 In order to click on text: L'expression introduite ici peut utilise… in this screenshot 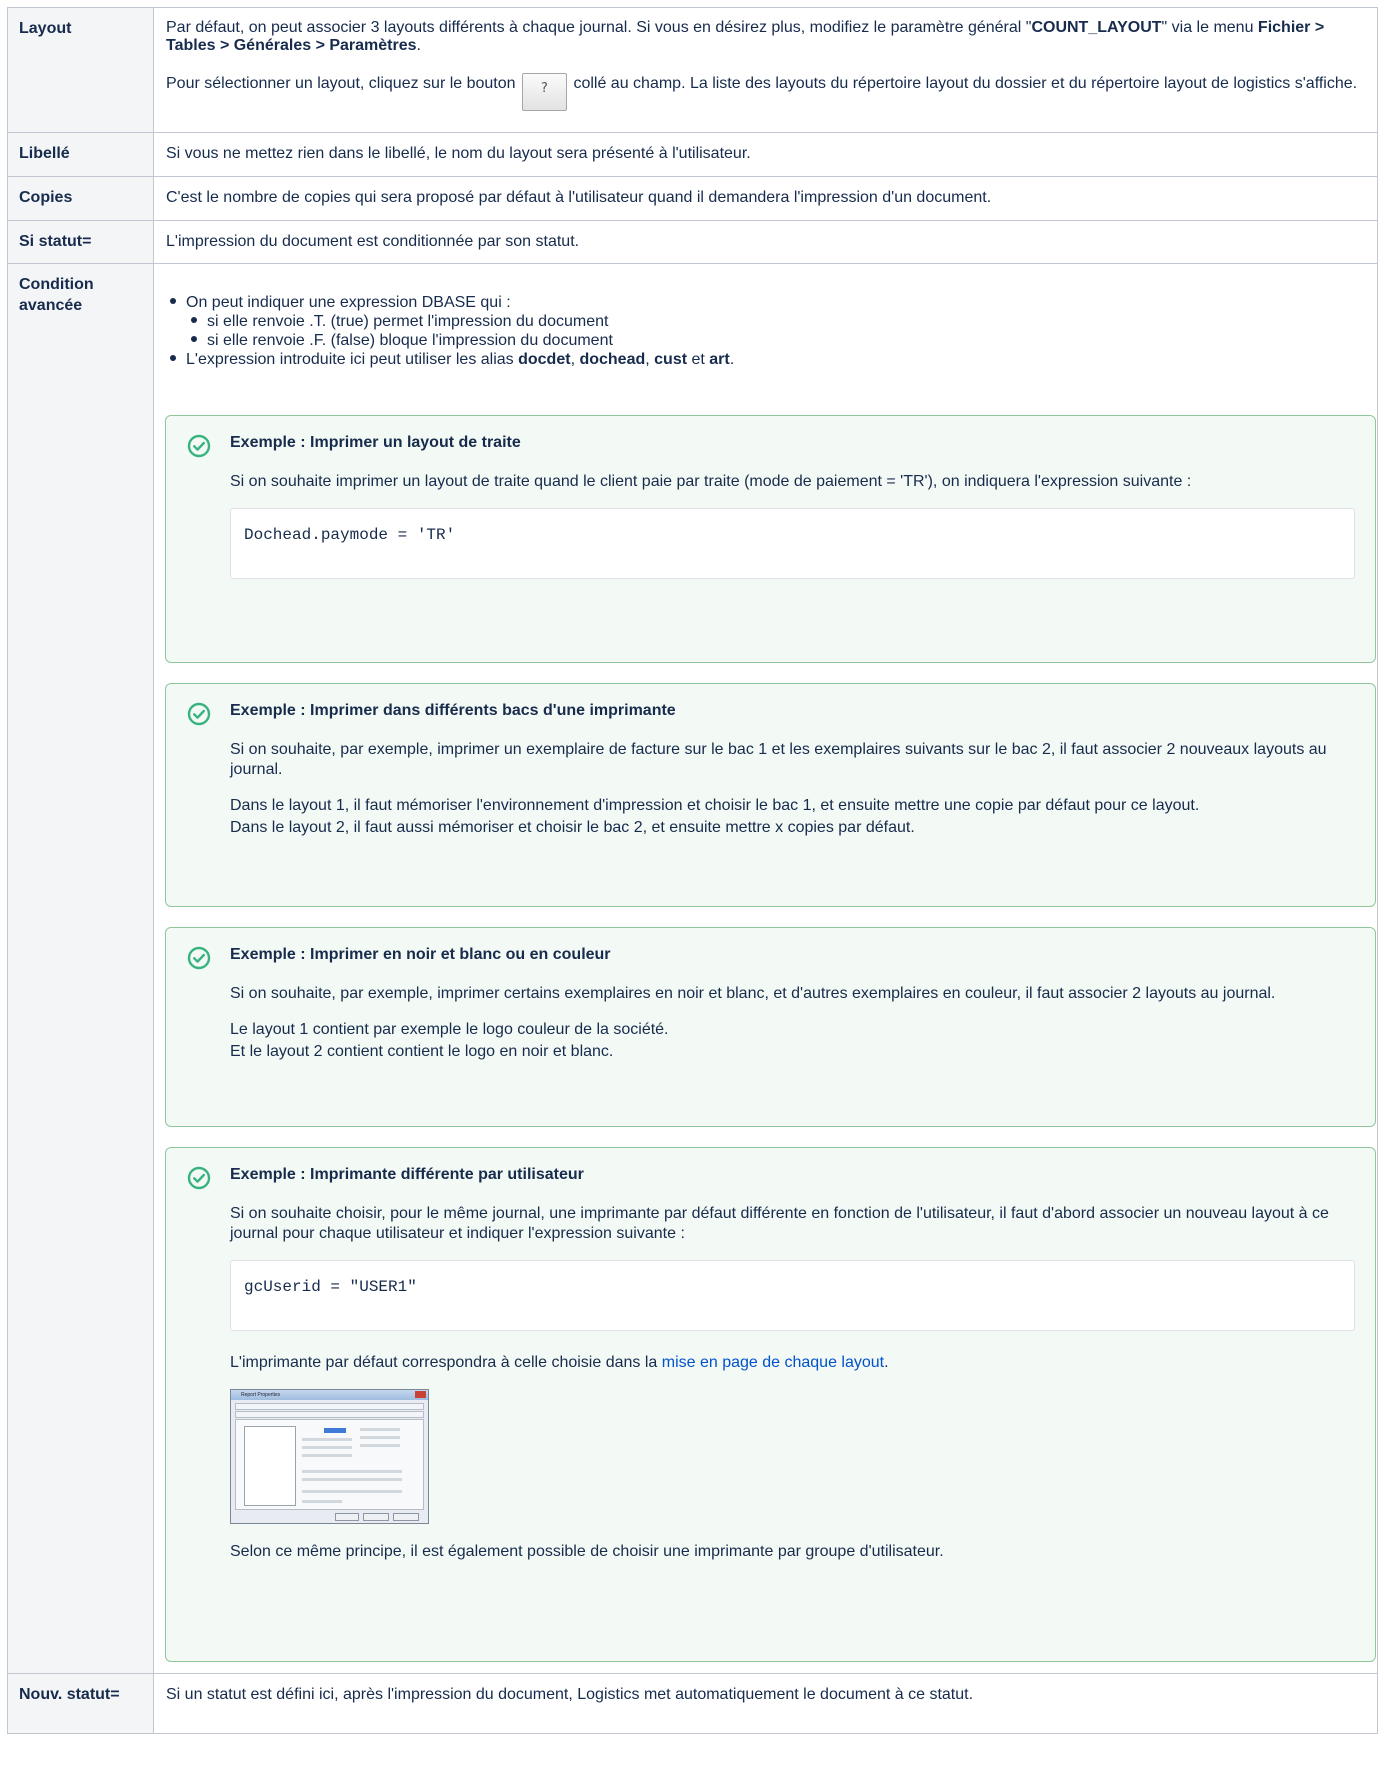, I will do `click(352, 360)`.